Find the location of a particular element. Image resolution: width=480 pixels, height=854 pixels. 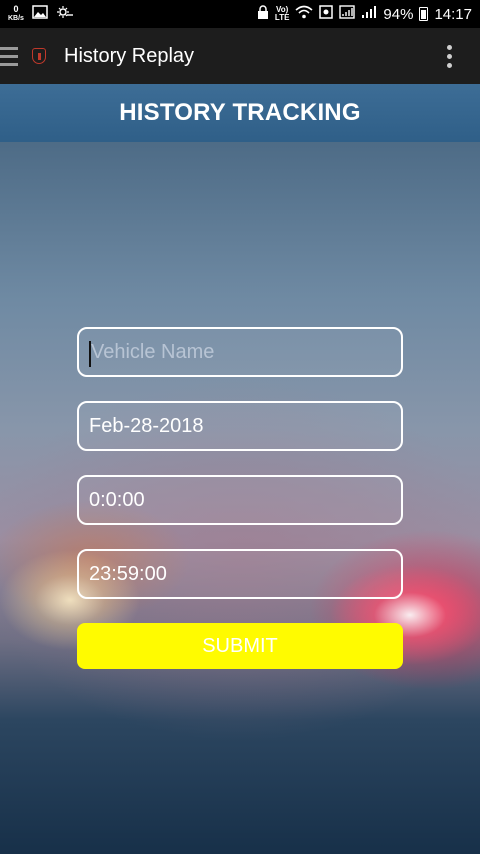

lock-icon is located at coordinates (263, 14).